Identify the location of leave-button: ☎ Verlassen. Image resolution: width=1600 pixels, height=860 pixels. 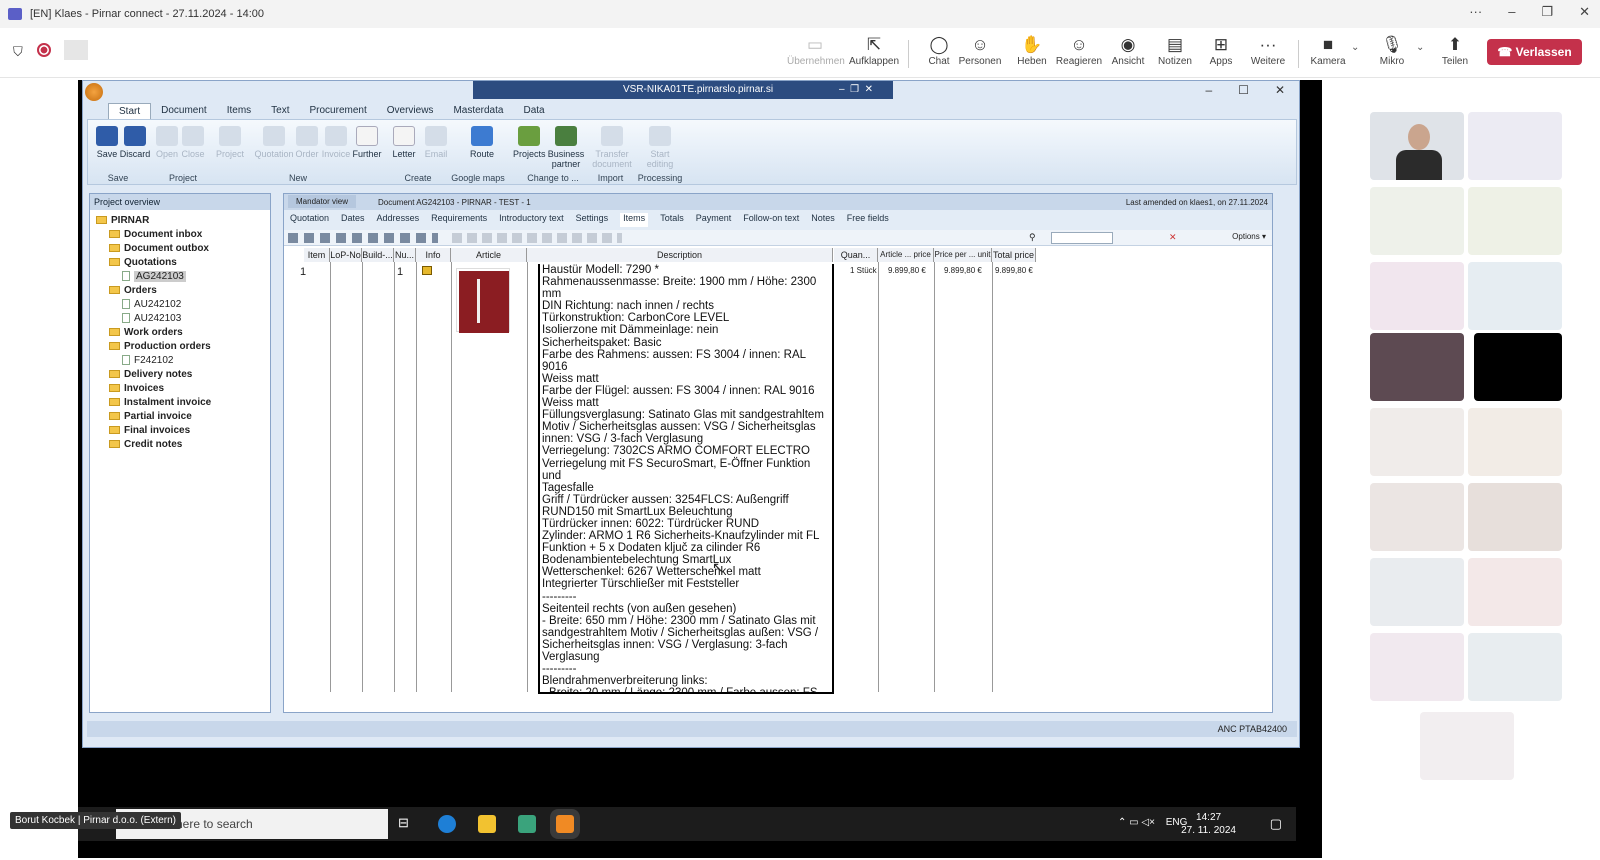
(1534, 52).